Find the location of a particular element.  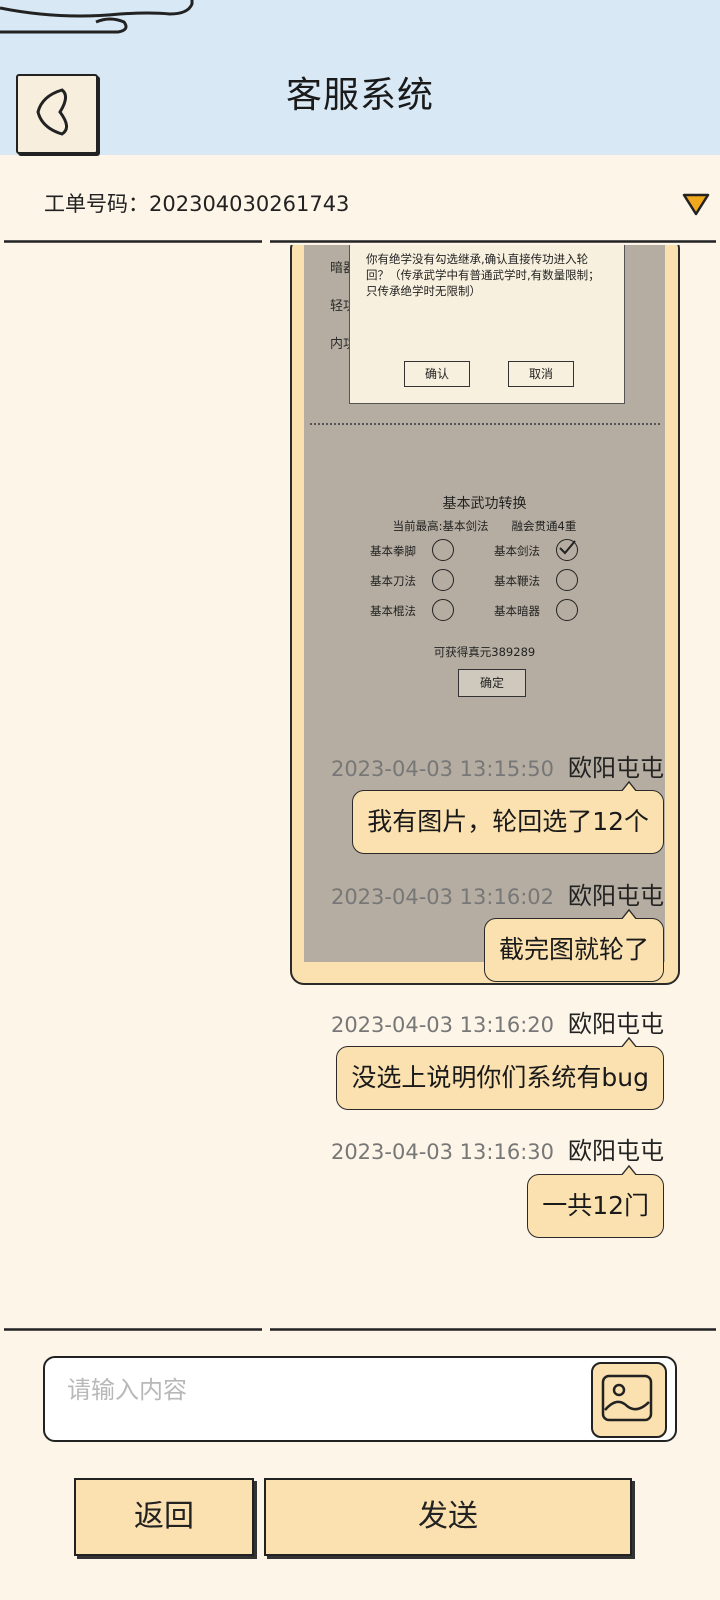

option-label: 基本棍法 is located at coordinates (393, 611).